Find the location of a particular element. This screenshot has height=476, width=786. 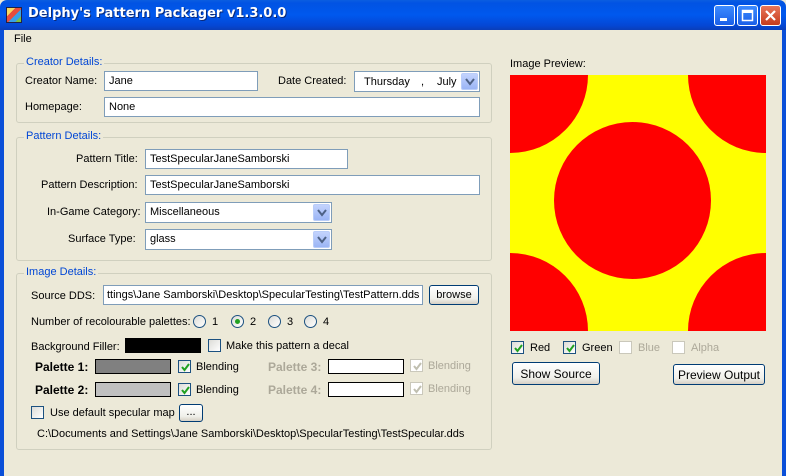

homepage-label: Homepage: is located at coordinates (53, 107).